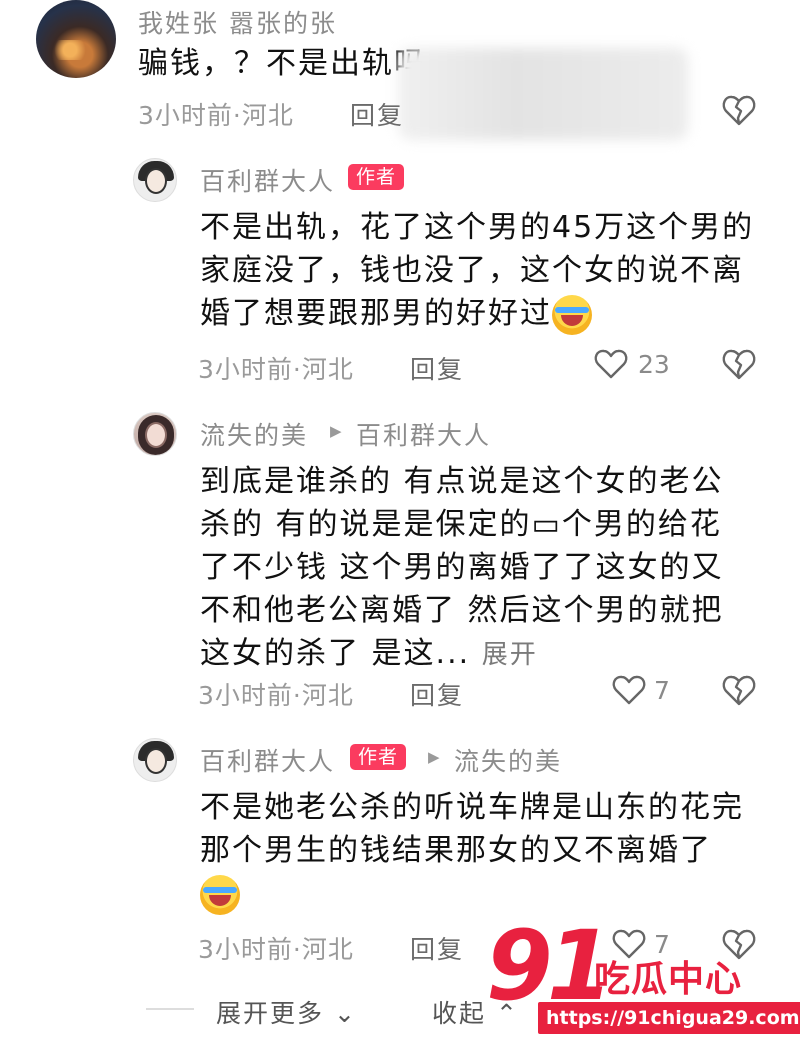 The image size is (800, 1042). Describe the element at coordinates (270, 1013) in the screenshot. I see `expand-more-label: 展开更多` at that location.